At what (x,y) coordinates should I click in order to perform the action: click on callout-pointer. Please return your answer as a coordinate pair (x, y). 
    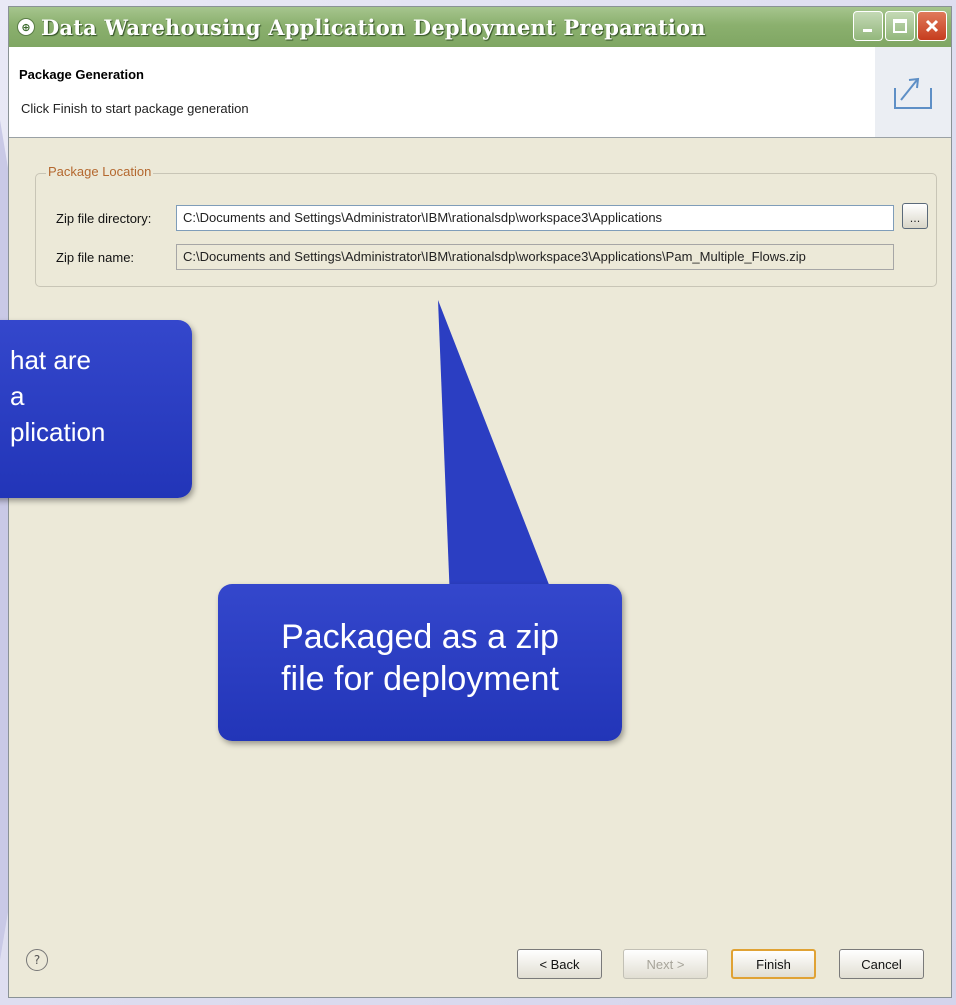
    Looking at the image, I should click on (496, 450).